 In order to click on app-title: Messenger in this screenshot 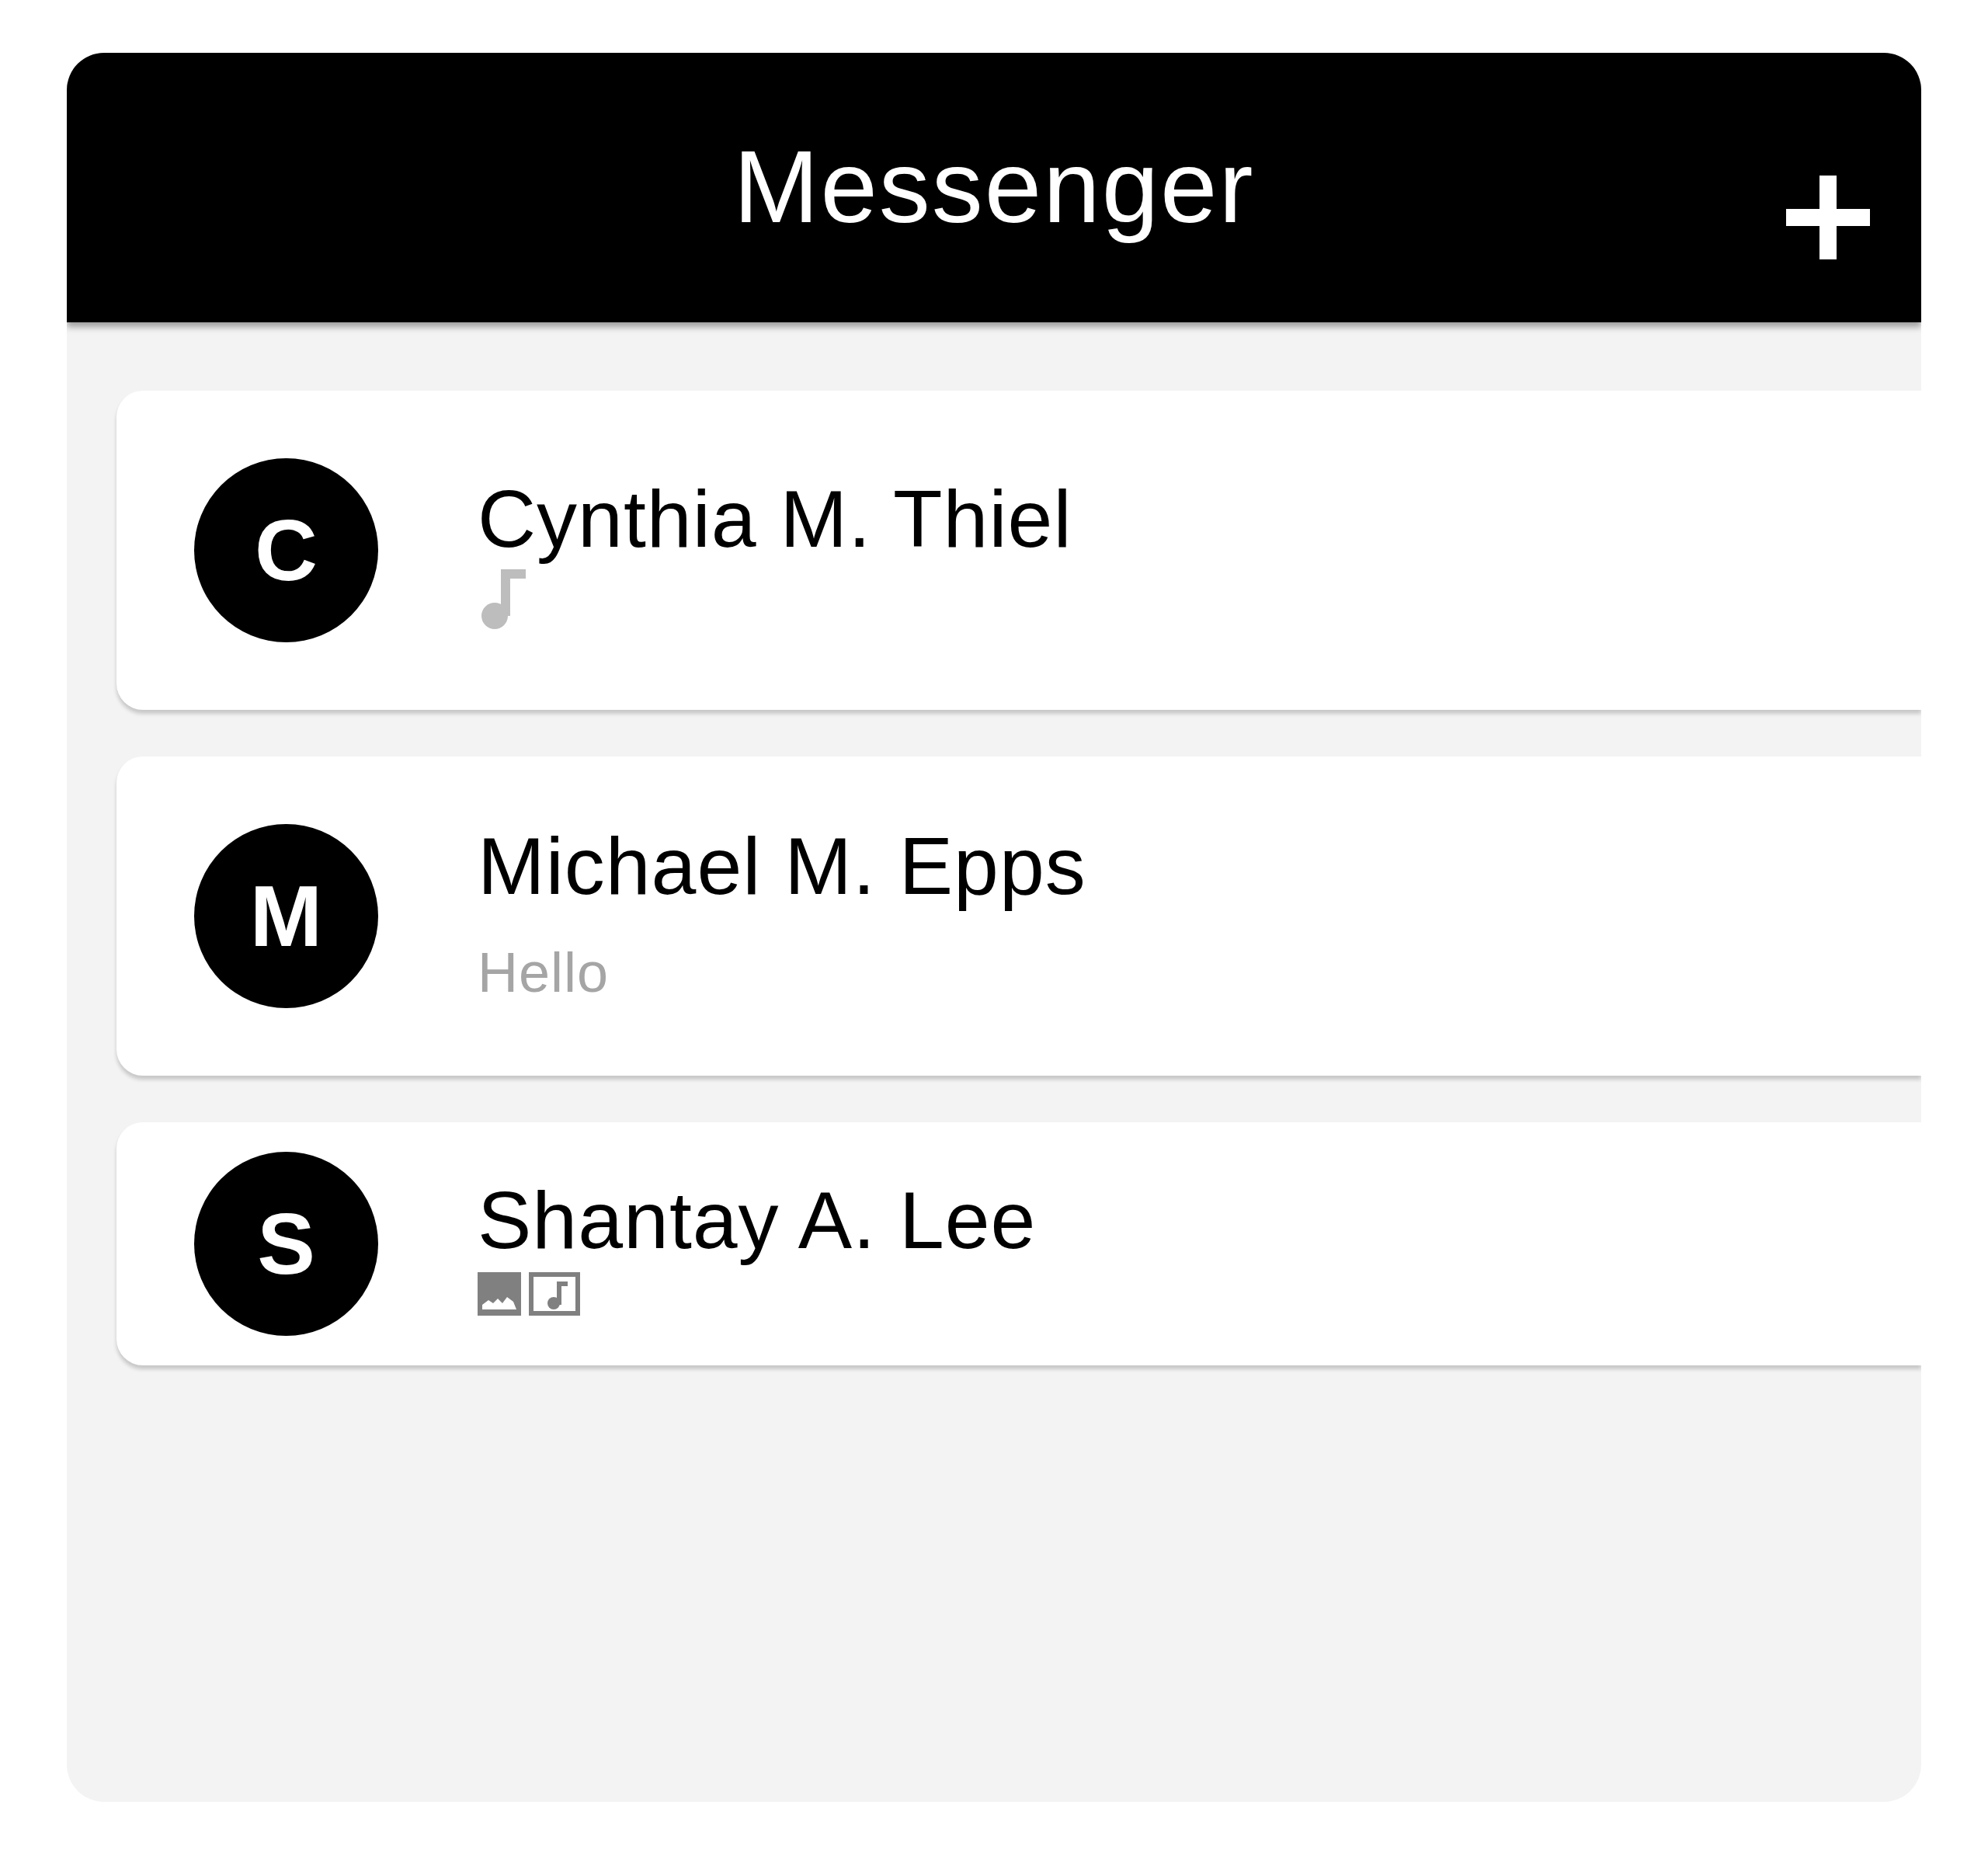, I will do `click(994, 187)`.